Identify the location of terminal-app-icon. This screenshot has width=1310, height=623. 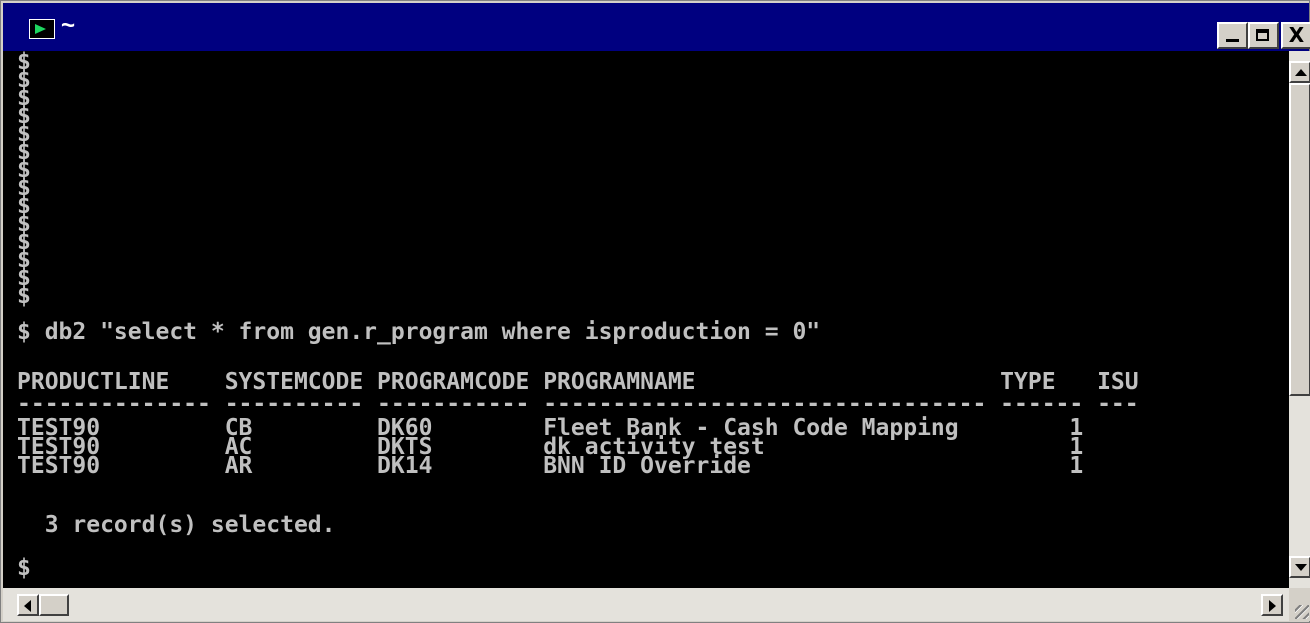
(42, 29).